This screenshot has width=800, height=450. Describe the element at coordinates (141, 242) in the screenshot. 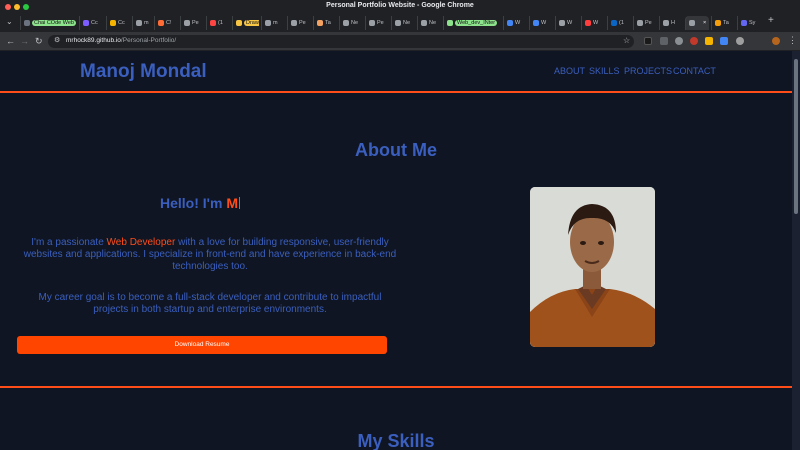

I see `intro-highlight: Web Developer` at that location.